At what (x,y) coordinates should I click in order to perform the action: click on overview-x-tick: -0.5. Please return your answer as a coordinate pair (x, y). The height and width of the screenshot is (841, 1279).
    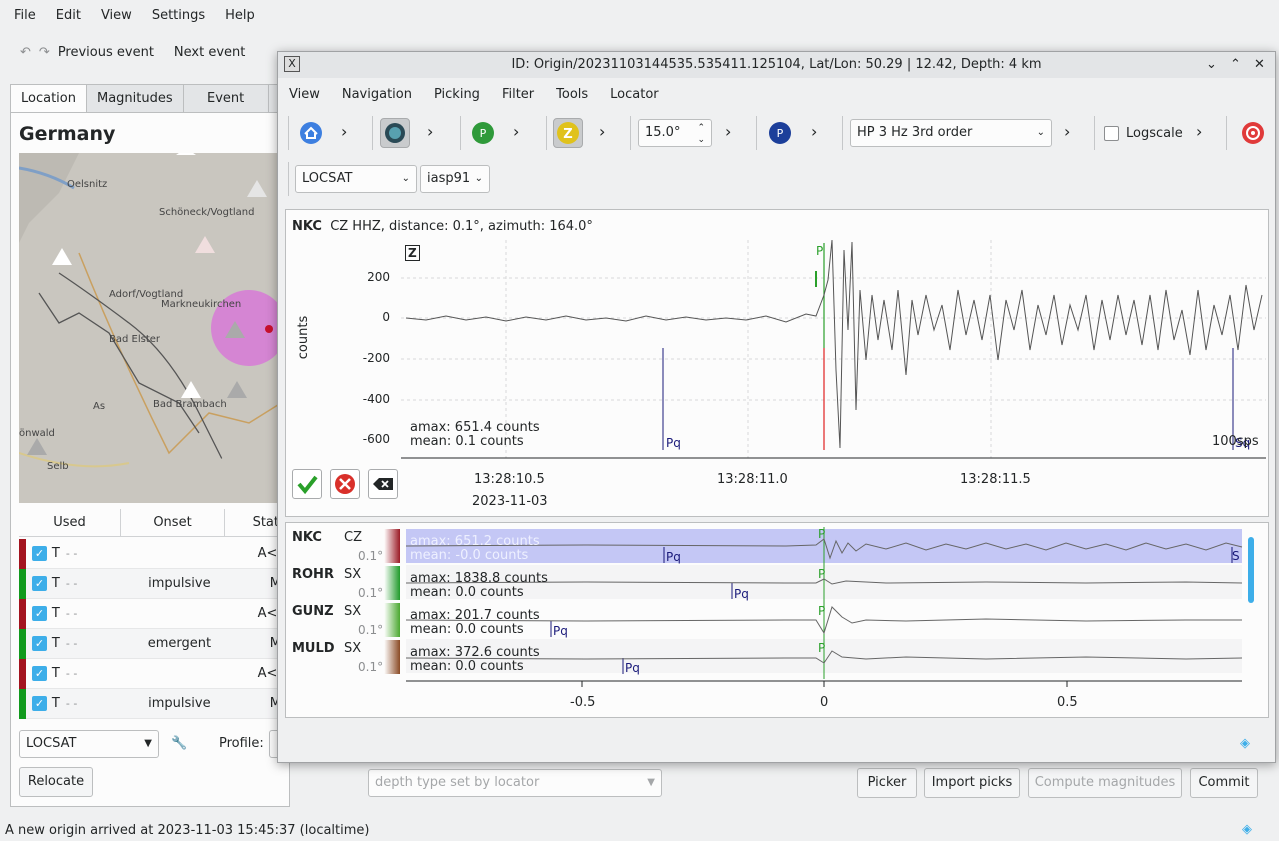
    Looking at the image, I should click on (583, 702).